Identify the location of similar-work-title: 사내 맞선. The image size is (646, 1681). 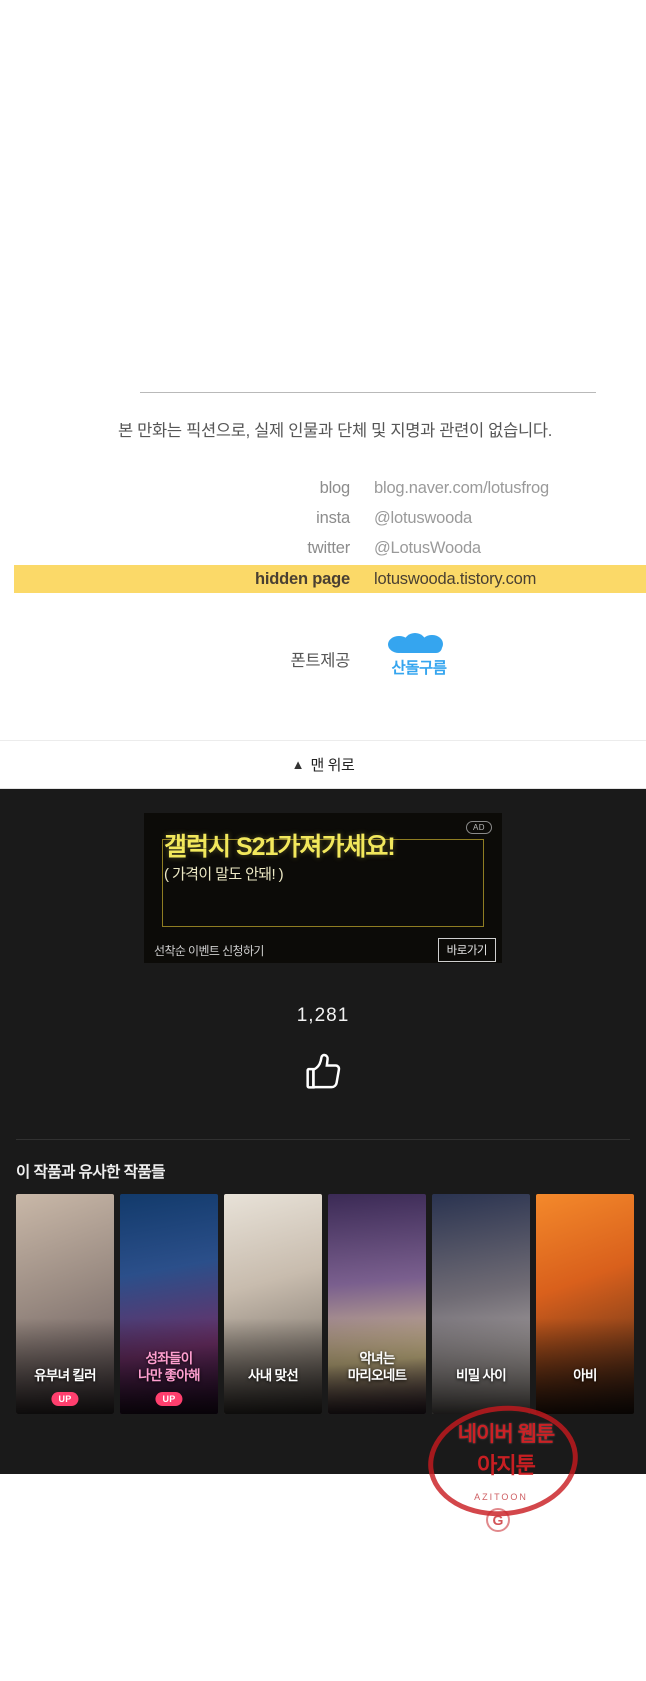
(273, 1375).